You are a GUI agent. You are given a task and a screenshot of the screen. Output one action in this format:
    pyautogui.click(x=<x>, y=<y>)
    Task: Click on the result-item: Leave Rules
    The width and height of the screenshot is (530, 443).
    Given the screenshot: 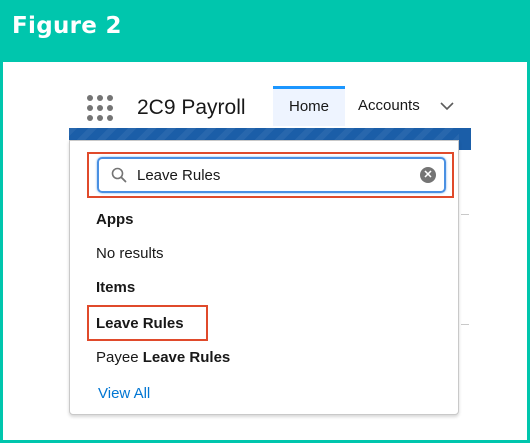 What is the action you would take?
    pyautogui.click(x=140, y=323)
    